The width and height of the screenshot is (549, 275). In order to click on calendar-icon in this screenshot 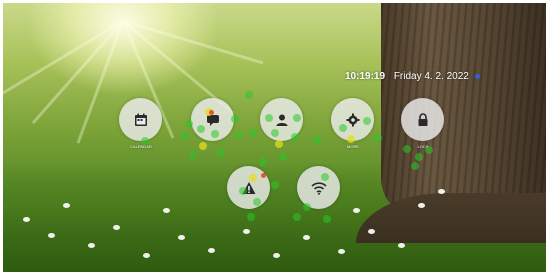, I will do `click(140, 119)`.